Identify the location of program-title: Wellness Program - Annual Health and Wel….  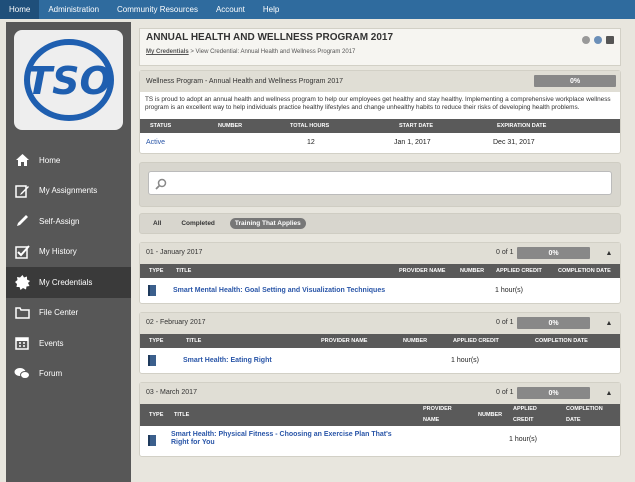
(245, 81).